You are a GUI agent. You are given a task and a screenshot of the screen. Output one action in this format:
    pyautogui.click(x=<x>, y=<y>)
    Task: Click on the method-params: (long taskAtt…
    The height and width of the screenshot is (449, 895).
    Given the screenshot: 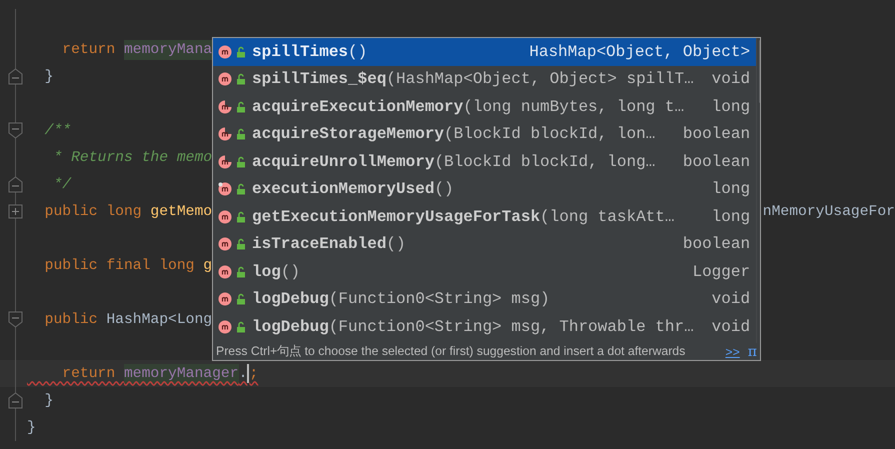 What is the action you would take?
    pyautogui.click(x=607, y=217)
    